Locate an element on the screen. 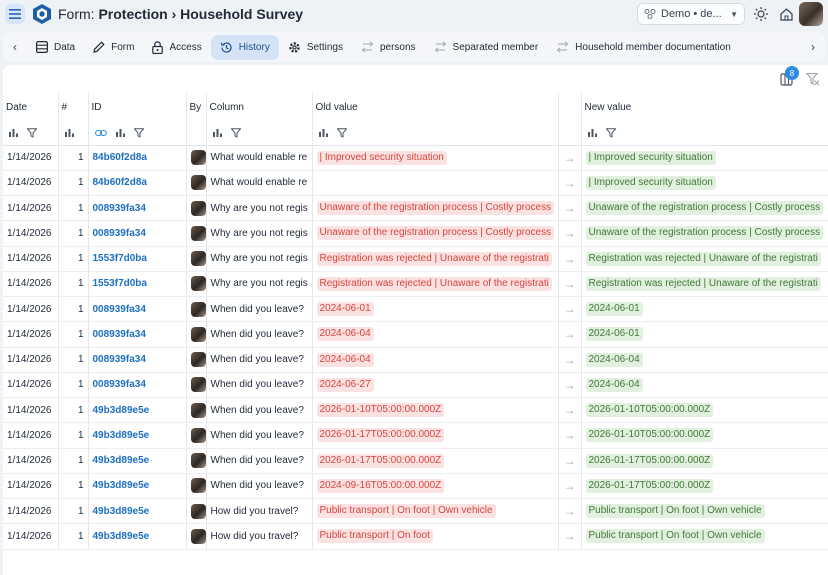  tab-settings: Settings is located at coordinates (315, 47).